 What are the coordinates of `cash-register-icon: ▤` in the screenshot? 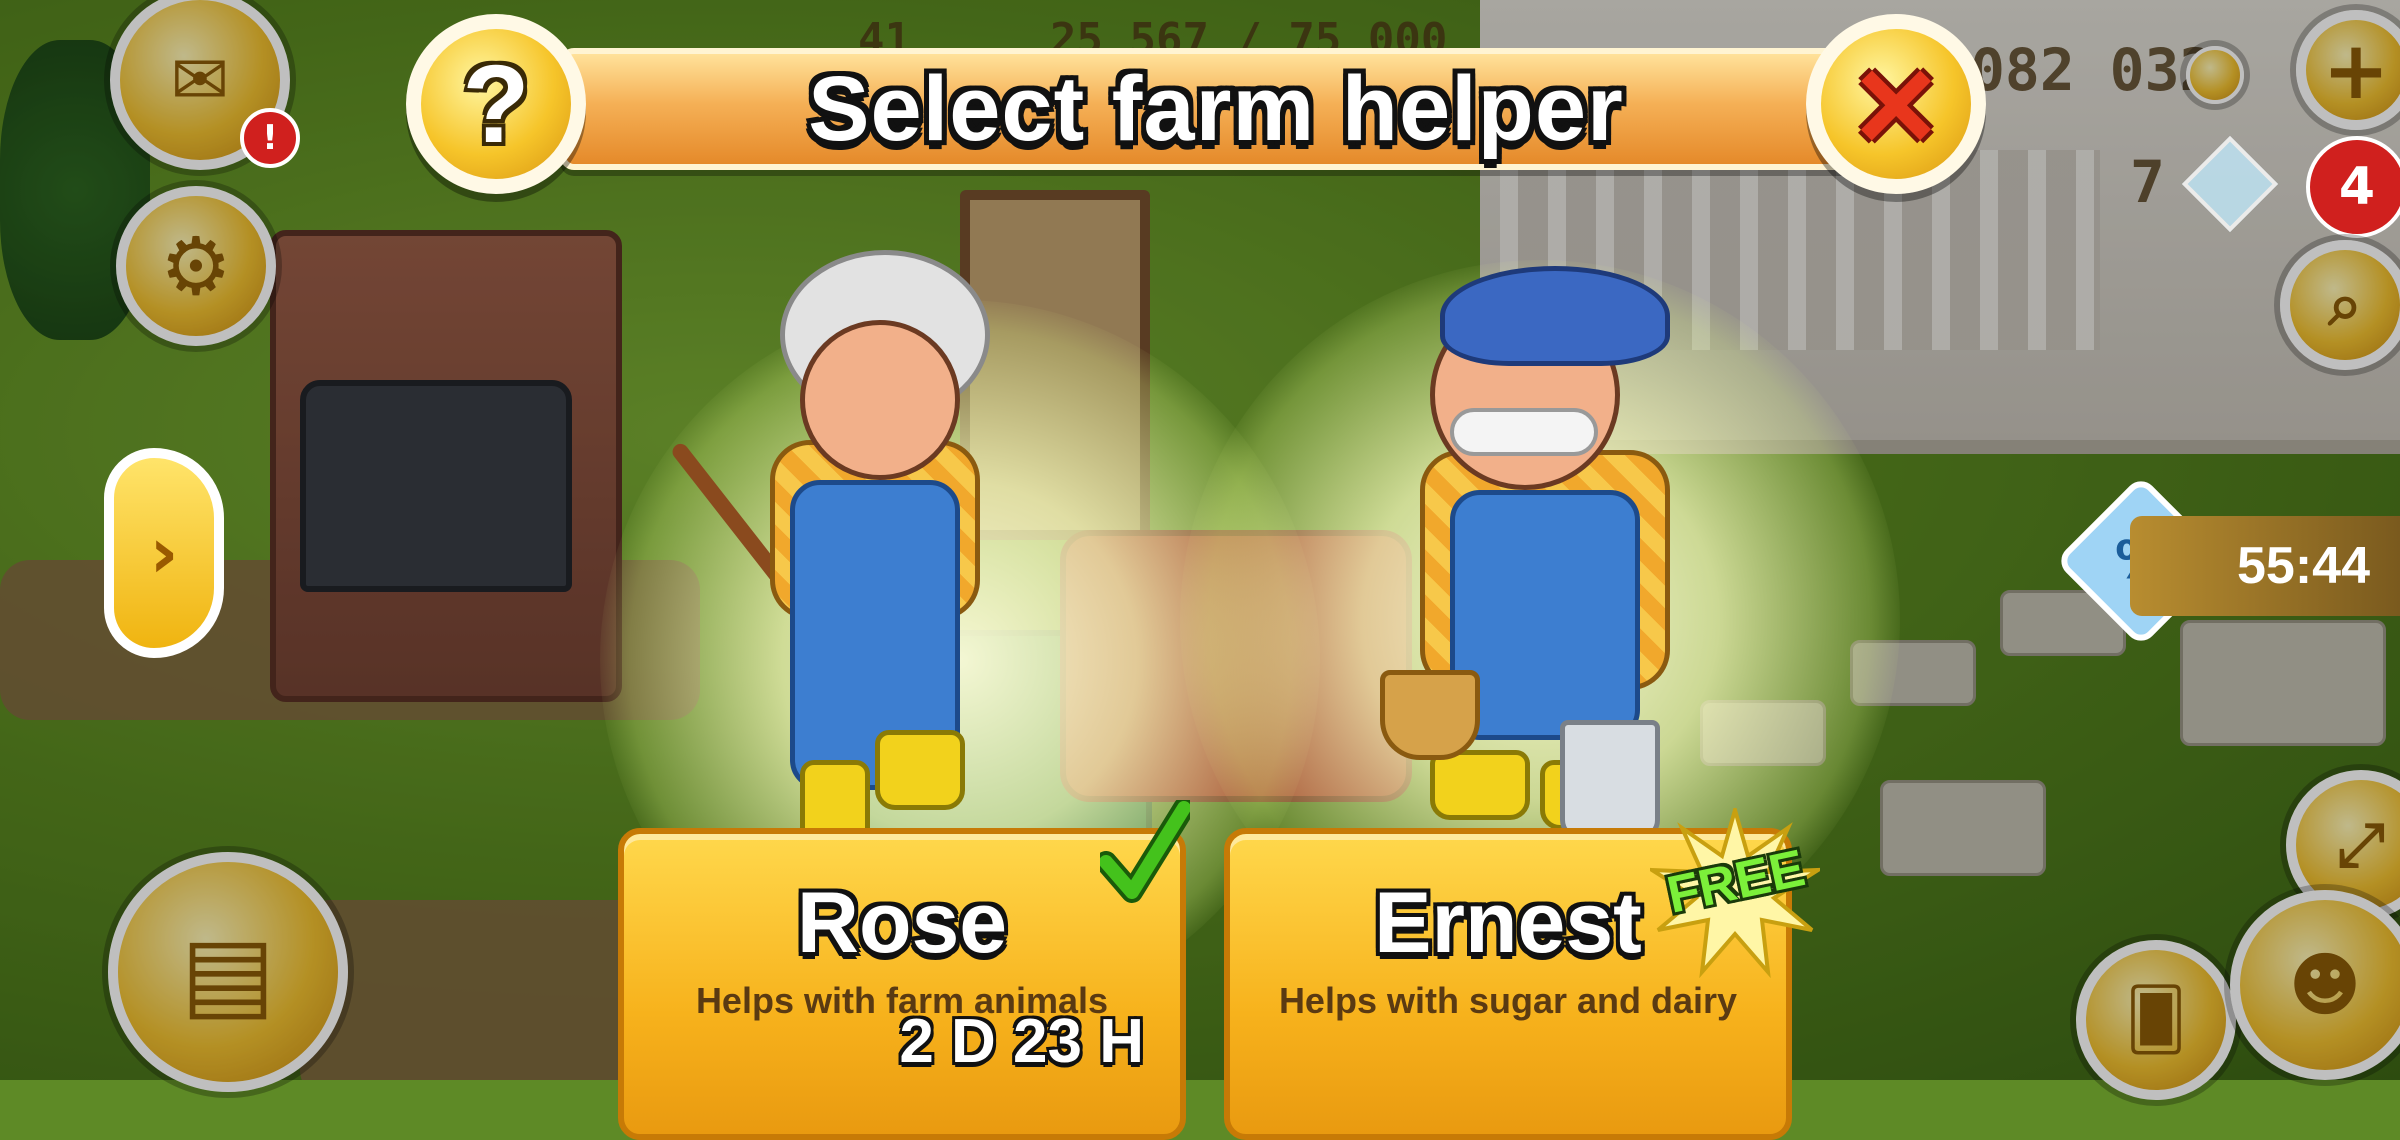 It's located at (228, 972).